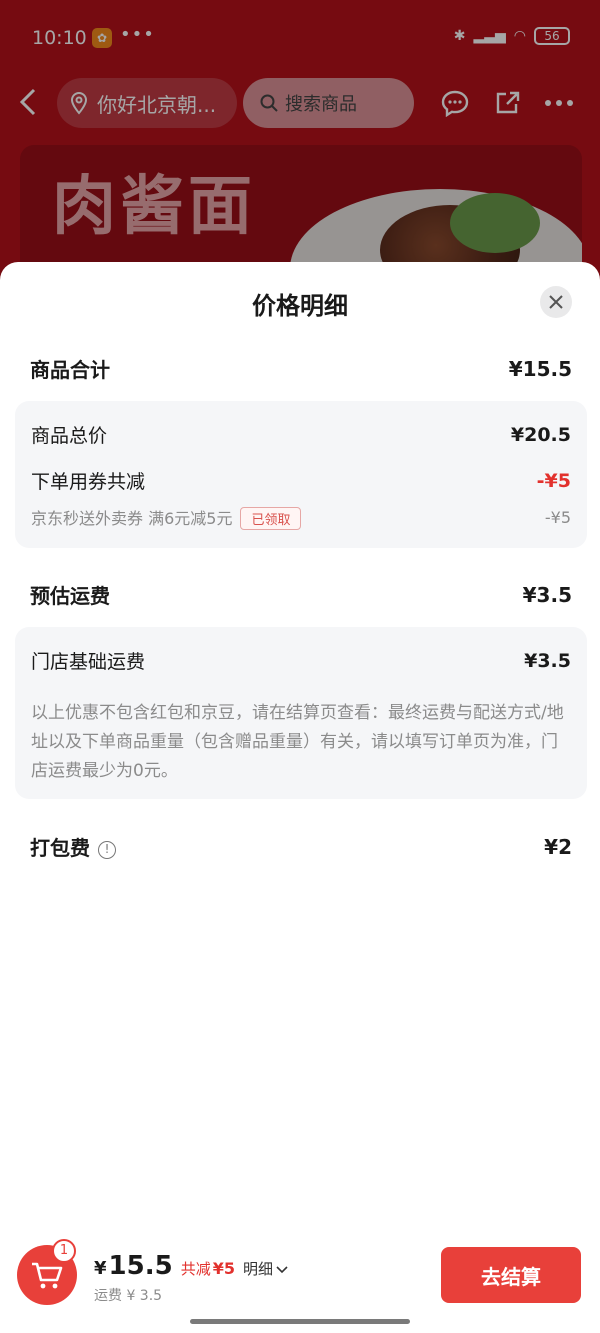 The height and width of the screenshot is (1333, 600). Describe the element at coordinates (540, 368) in the screenshot. I see `goods-total-value: ¥15.5` at that location.